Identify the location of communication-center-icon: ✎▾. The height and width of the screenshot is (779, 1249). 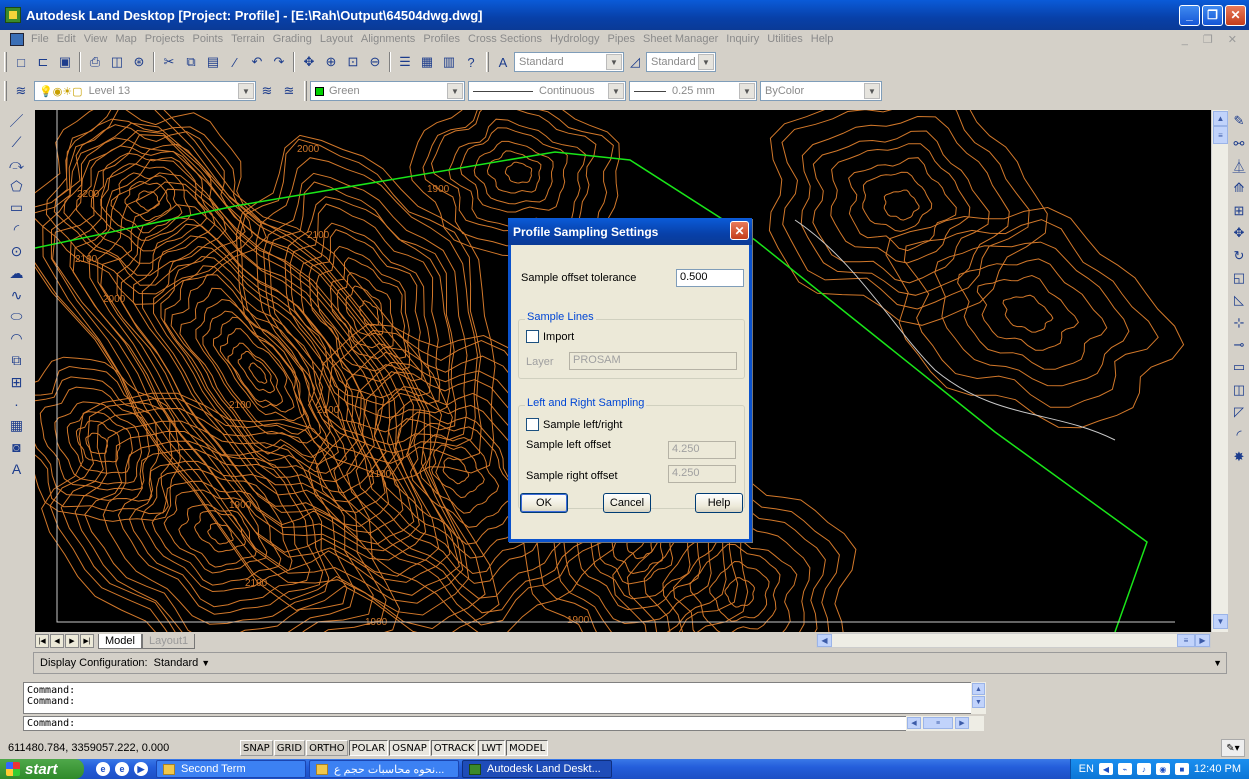
(1233, 748).